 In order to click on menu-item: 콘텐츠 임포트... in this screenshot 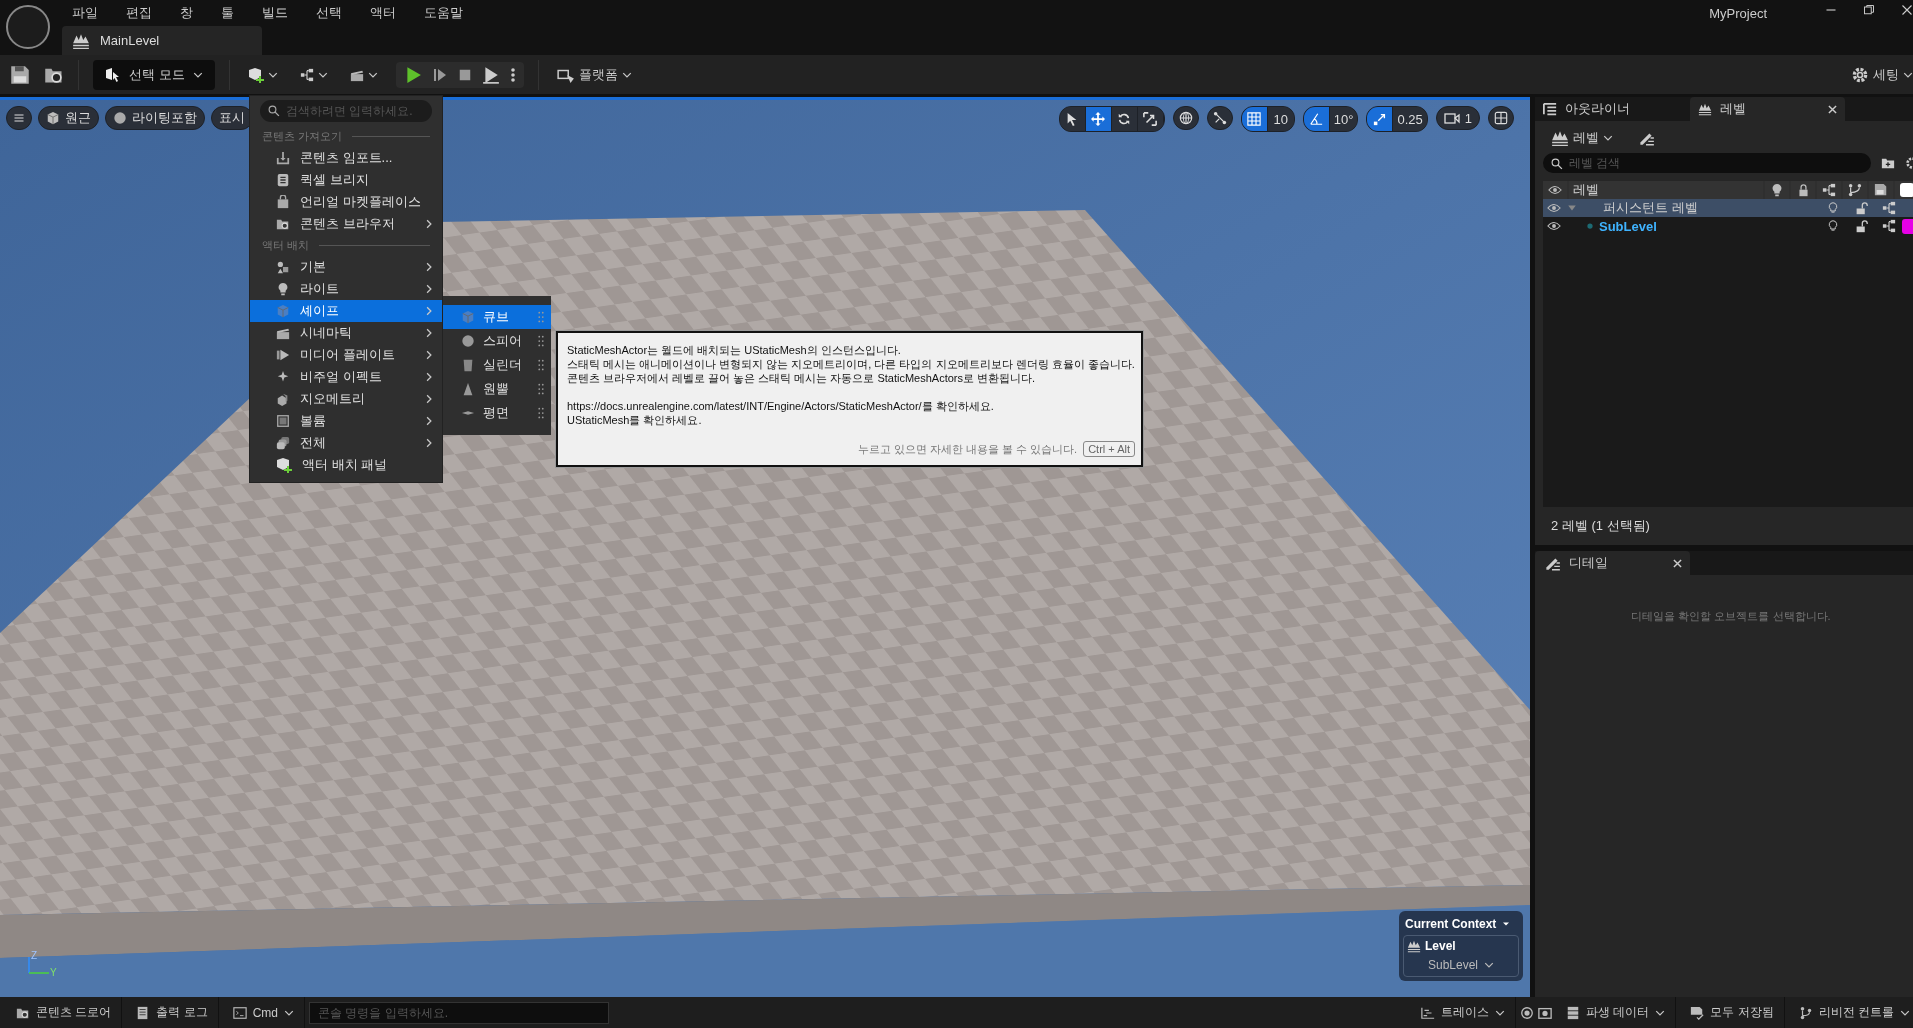, I will do `click(346, 158)`.